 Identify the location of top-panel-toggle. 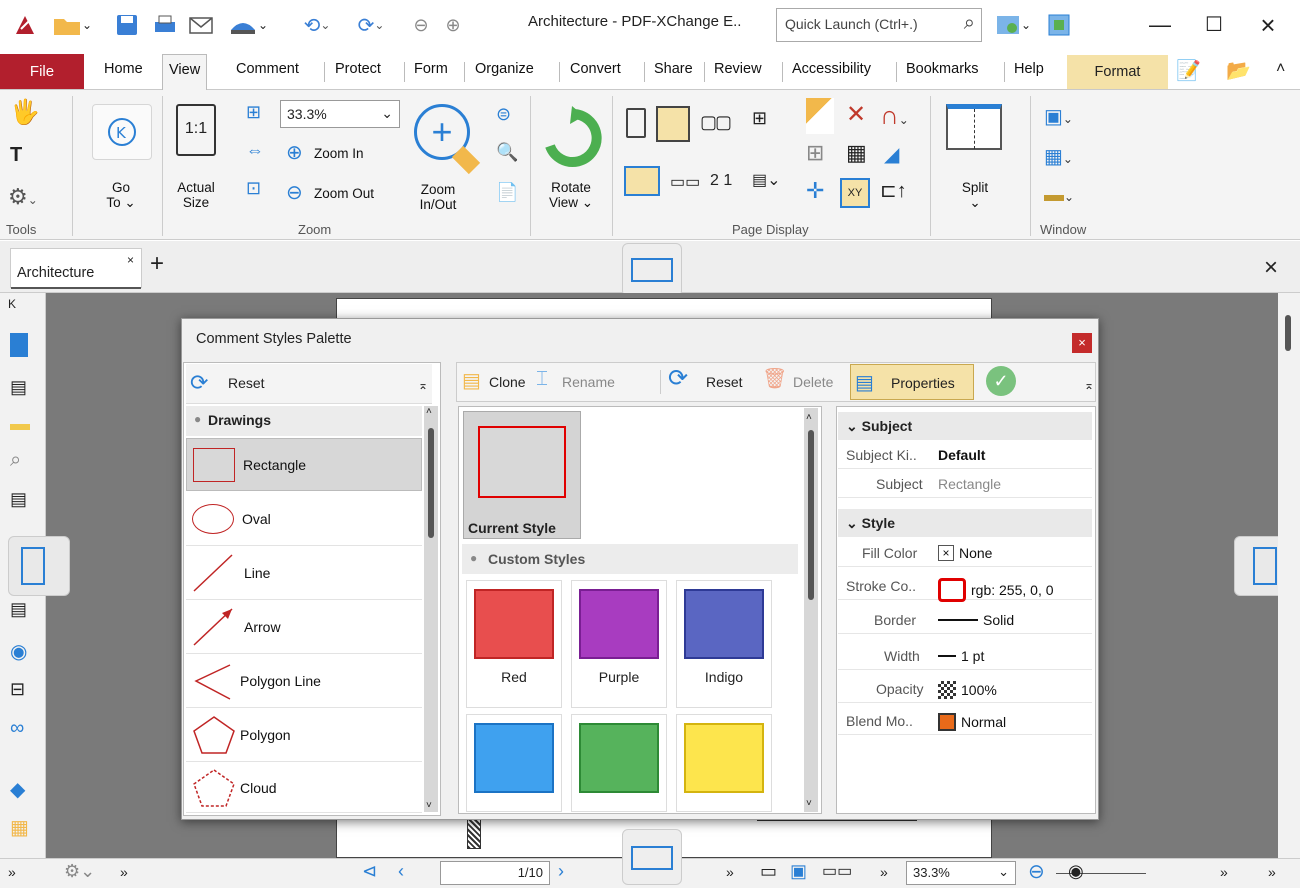
(652, 270).